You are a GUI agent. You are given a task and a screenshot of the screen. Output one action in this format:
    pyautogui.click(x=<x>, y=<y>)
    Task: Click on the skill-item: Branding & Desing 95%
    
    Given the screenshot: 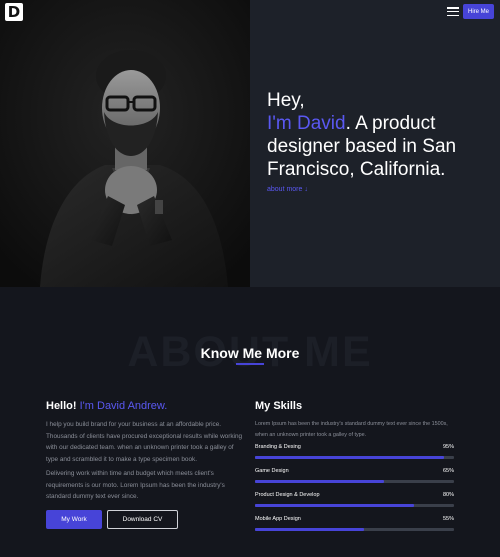 What is the action you would take?
    pyautogui.click(x=354, y=451)
    